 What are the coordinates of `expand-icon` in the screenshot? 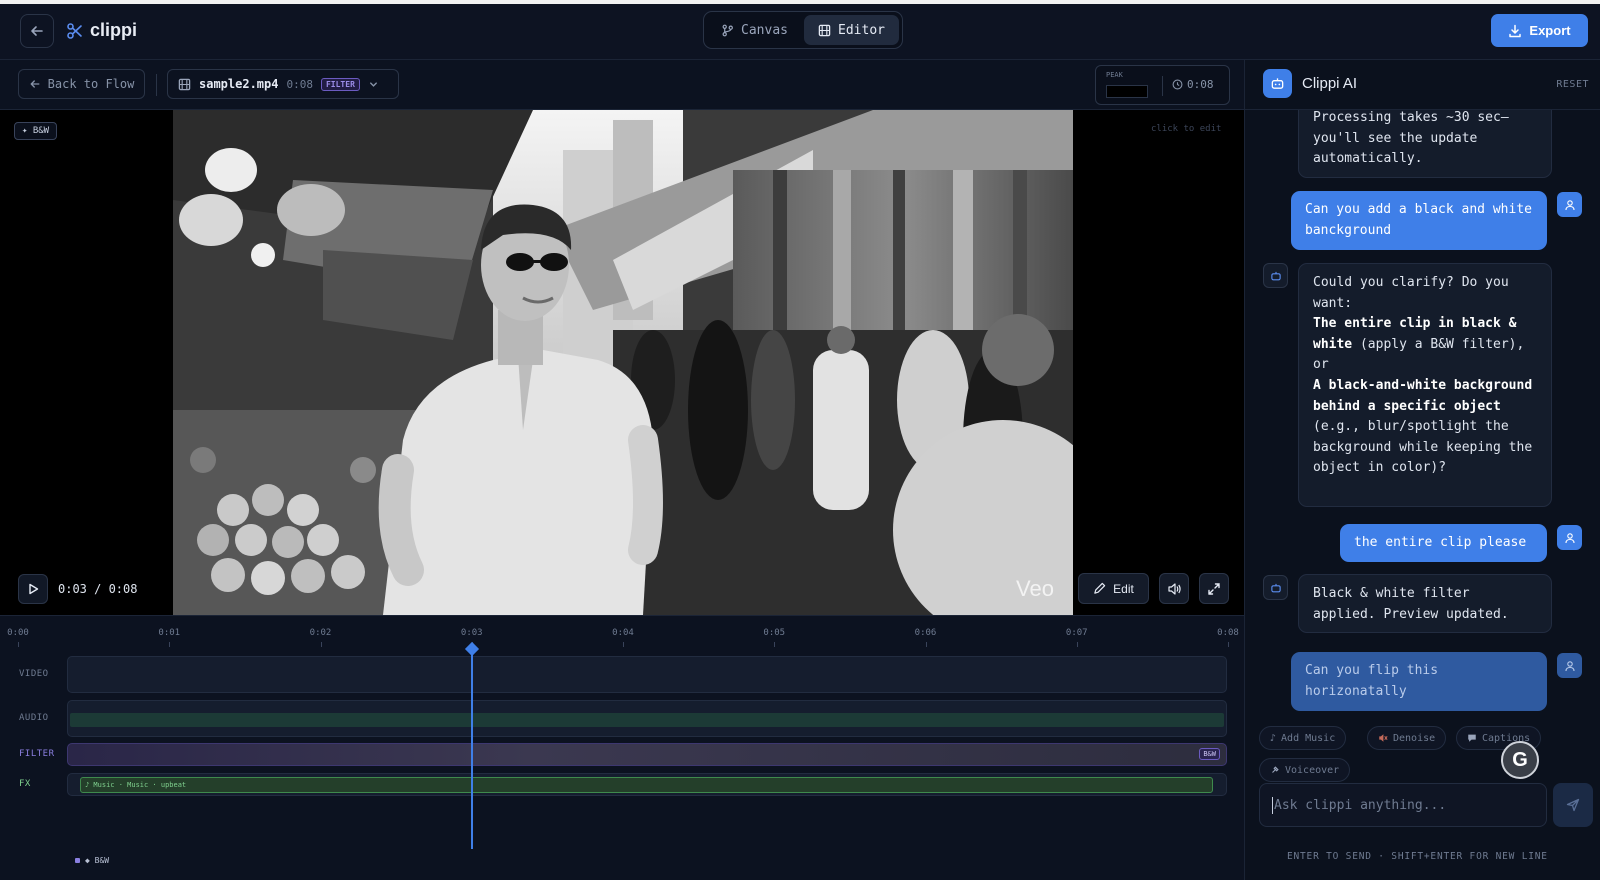 It's located at (1214, 588).